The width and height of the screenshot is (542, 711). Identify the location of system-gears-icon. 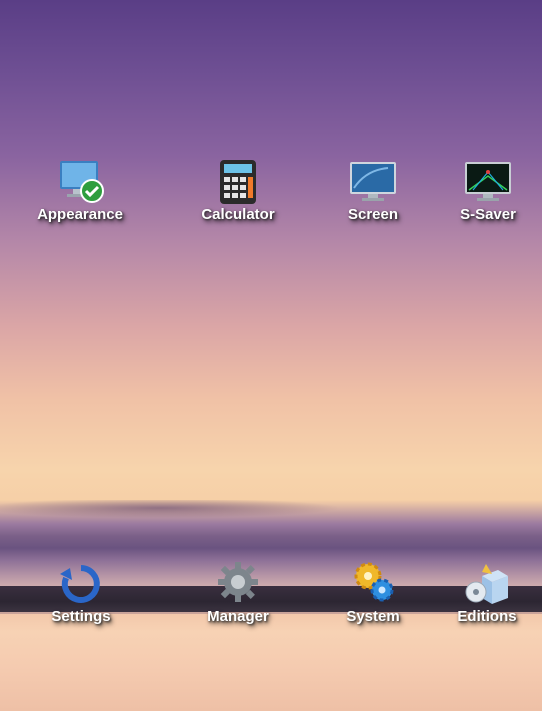
(374, 582).